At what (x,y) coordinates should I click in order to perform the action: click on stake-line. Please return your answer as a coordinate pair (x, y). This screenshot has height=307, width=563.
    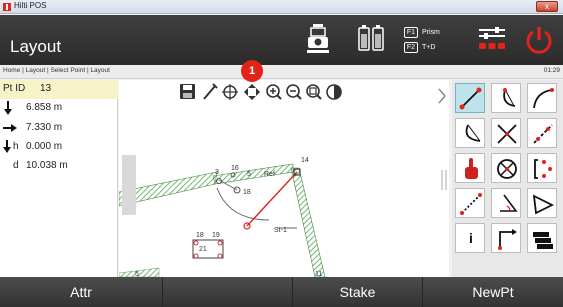
    Looking at the image, I should click on (272, 199).